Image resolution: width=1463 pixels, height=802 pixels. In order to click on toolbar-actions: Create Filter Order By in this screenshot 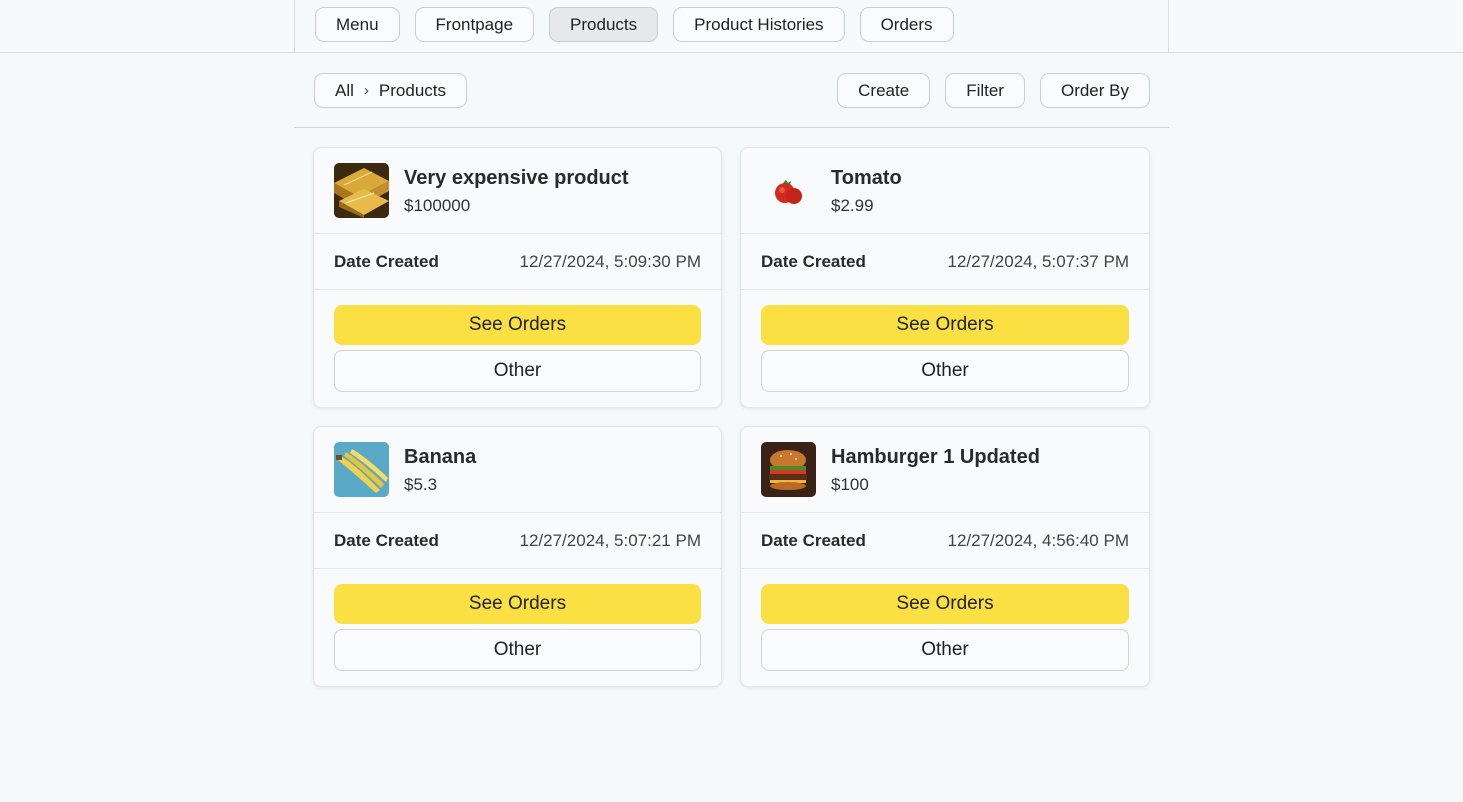, I will do `click(993, 90)`.